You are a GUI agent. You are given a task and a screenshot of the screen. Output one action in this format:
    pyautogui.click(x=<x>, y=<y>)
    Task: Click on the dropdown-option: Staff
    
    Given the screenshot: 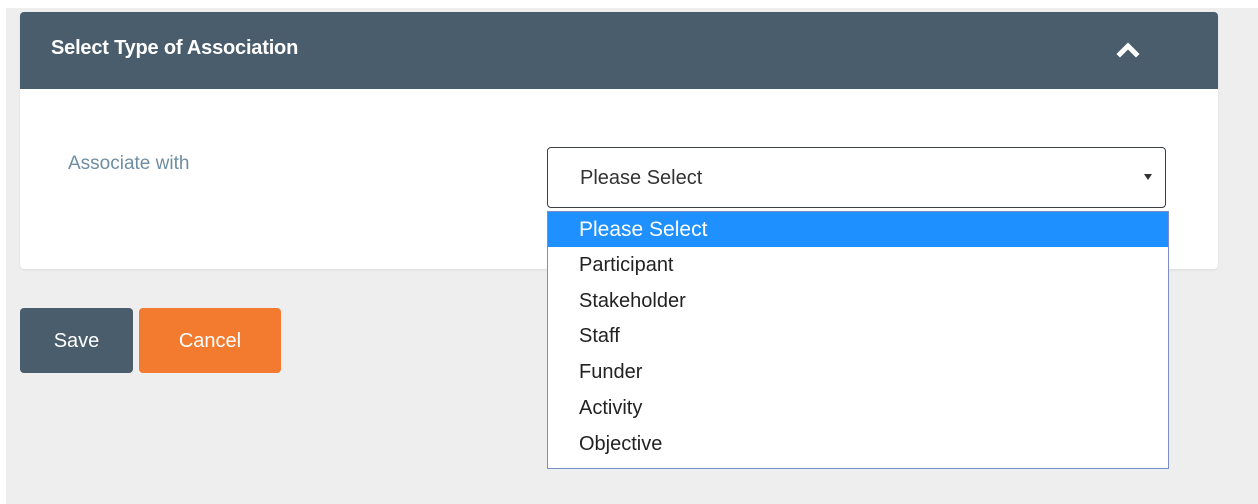 What is the action you would take?
    pyautogui.click(x=858, y=336)
    